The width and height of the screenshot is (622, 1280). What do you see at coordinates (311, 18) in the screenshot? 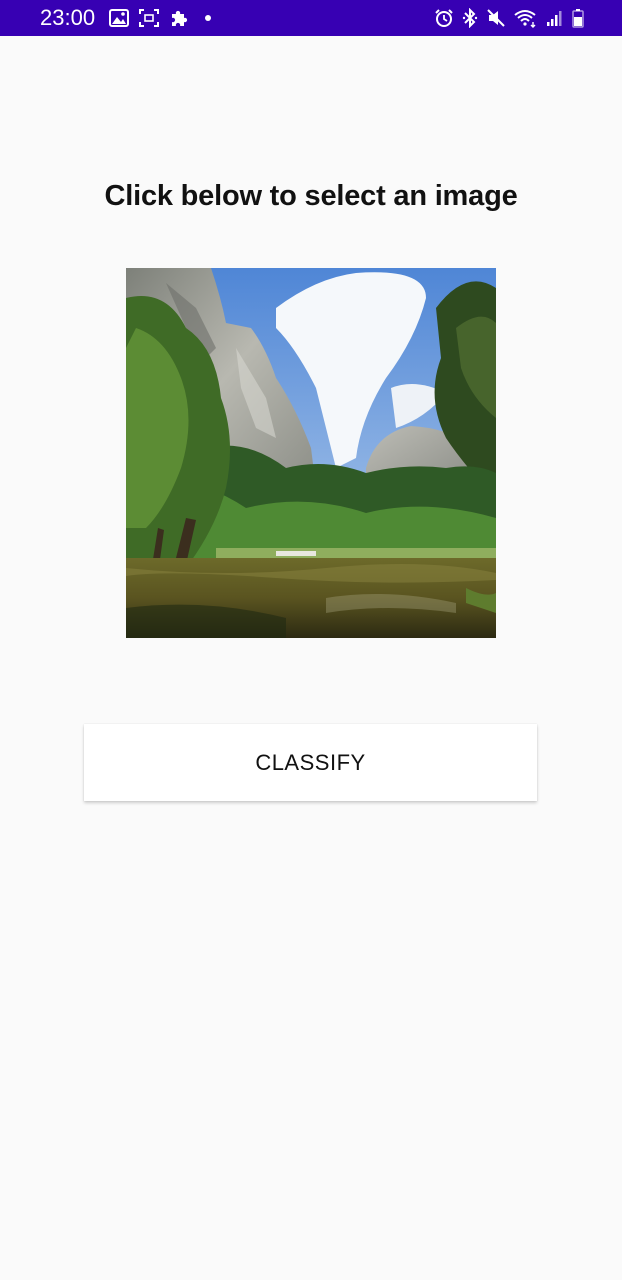
I see `status-bar: 23:00` at bounding box center [311, 18].